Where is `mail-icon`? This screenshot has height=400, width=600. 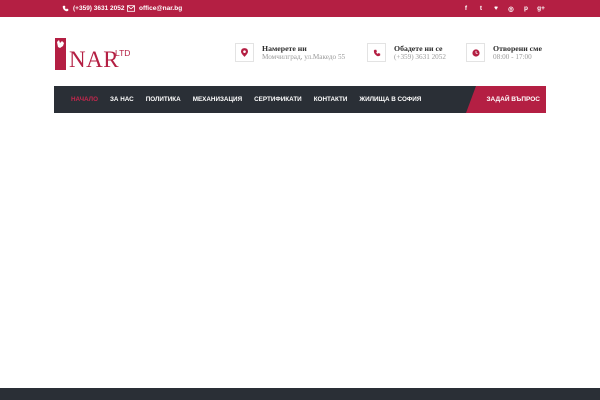 mail-icon is located at coordinates (131, 8).